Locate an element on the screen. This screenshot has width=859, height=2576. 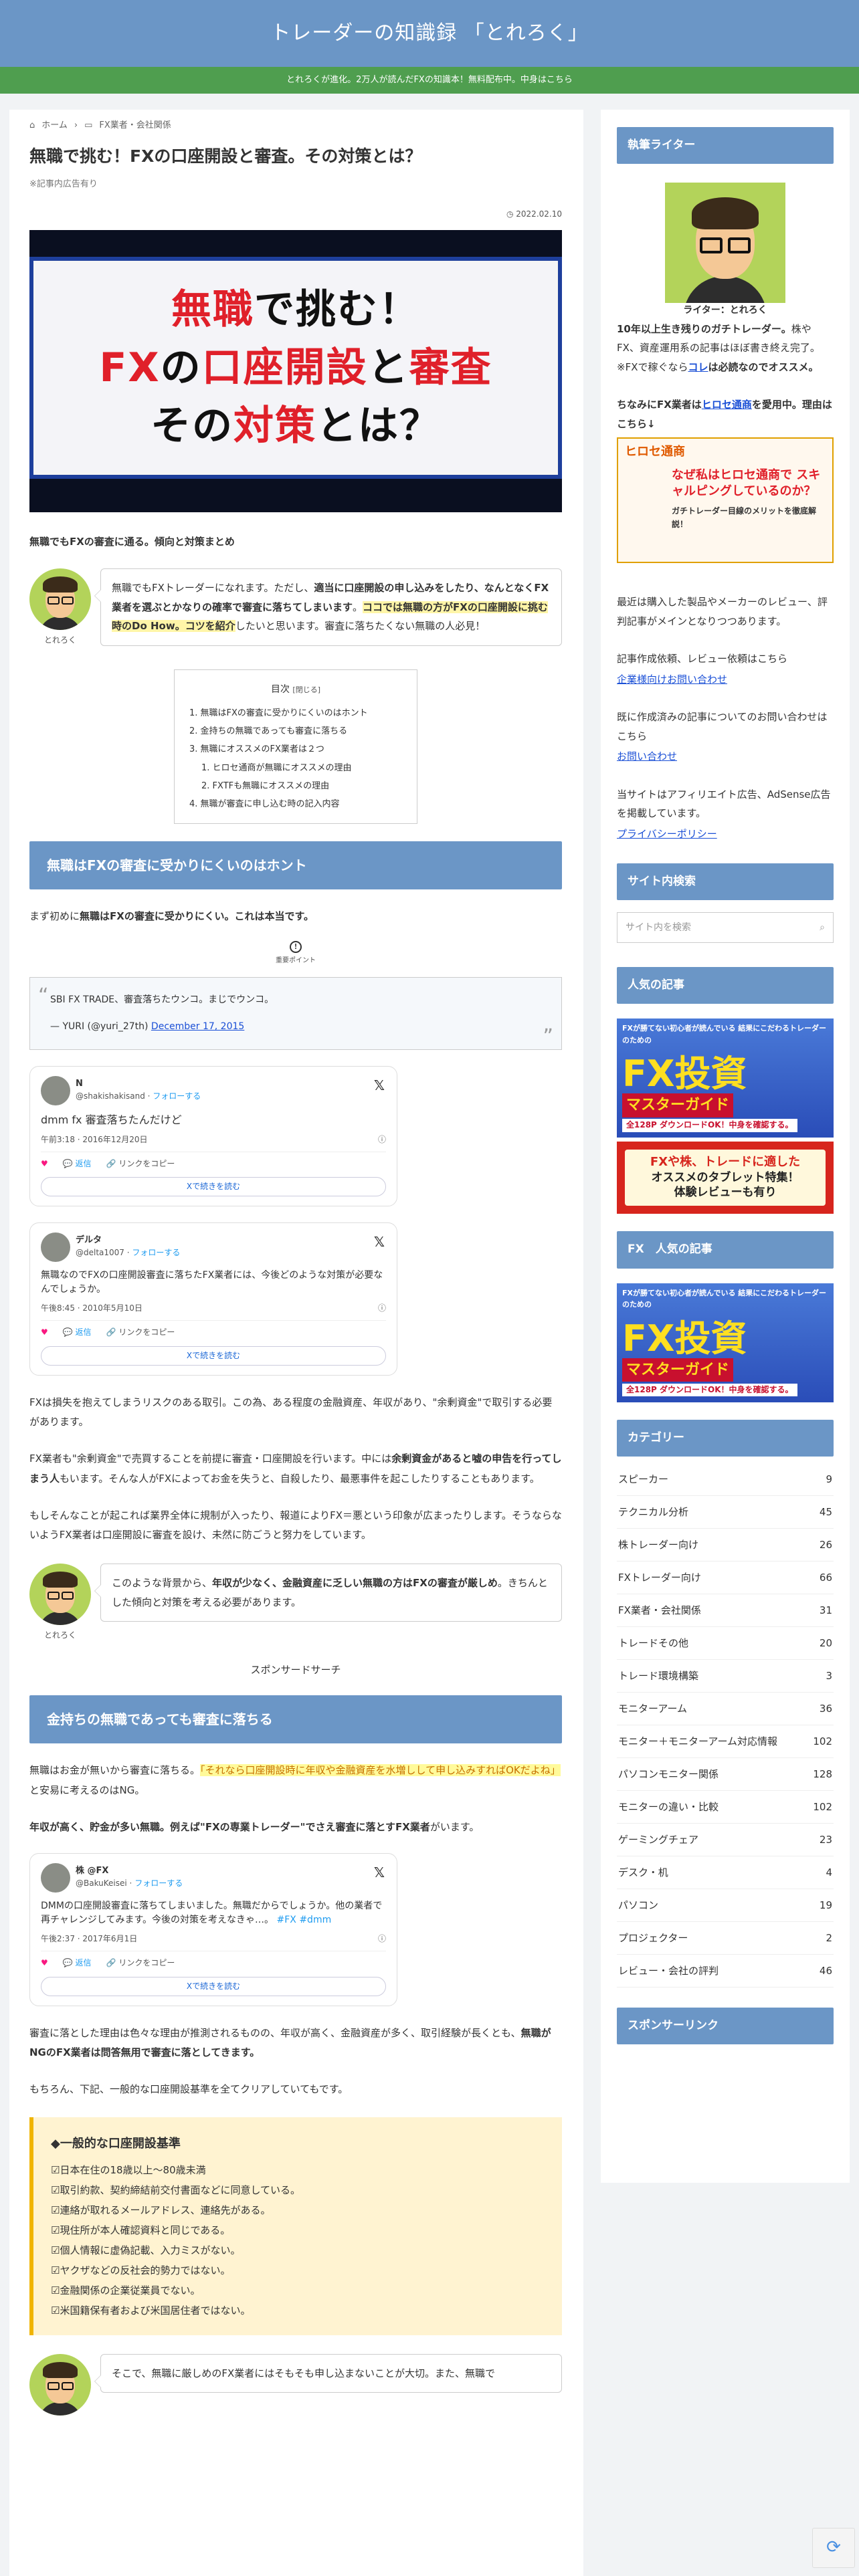
contact-link: お問い合わせ is located at coordinates (647, 756).